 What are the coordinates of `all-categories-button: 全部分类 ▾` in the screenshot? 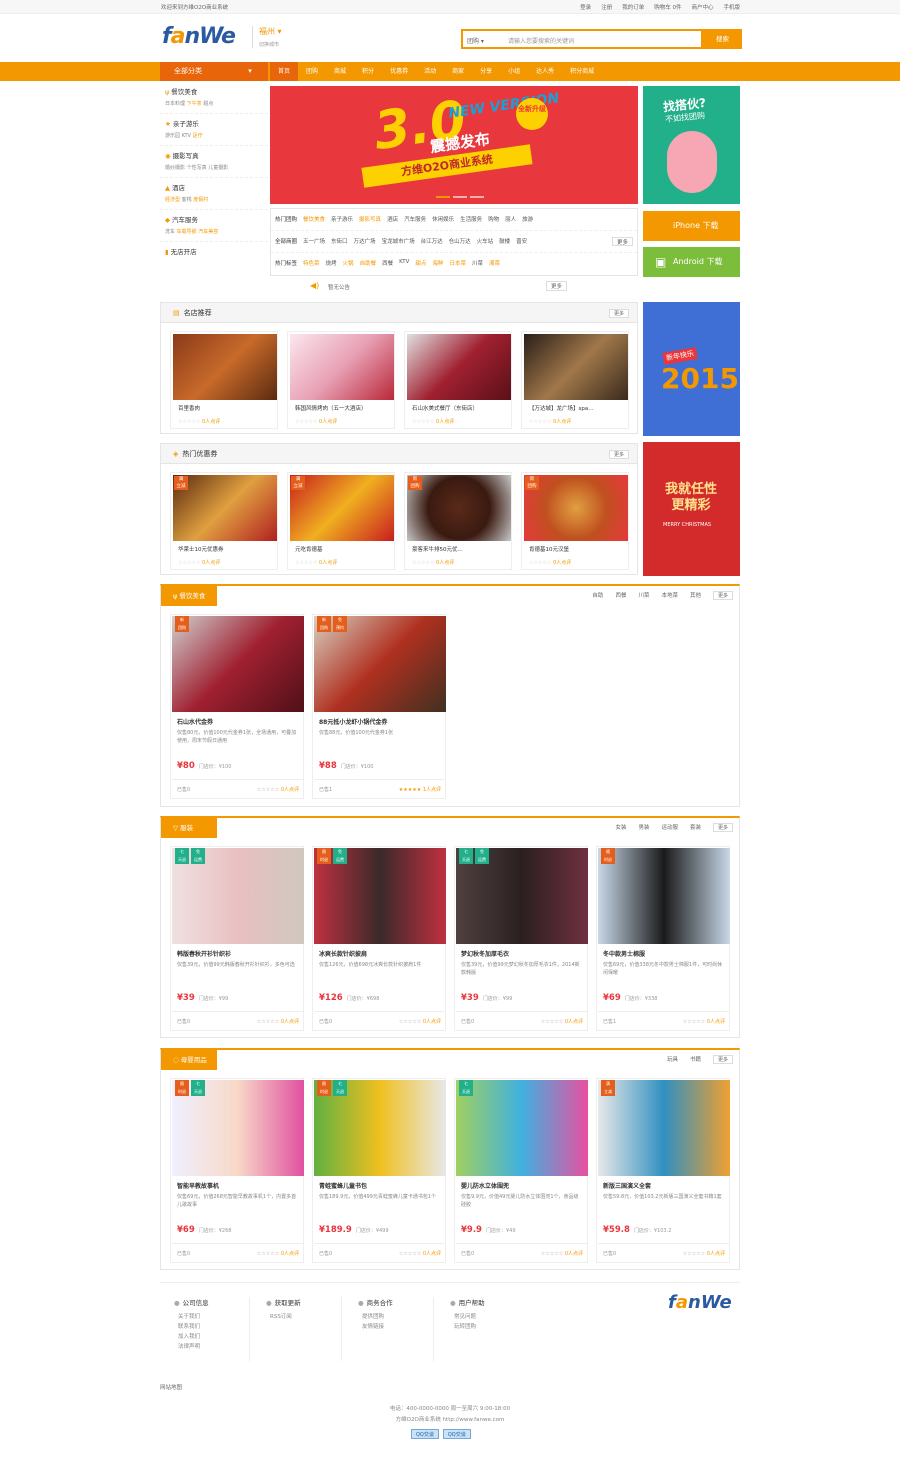 It's located at (214, 71).